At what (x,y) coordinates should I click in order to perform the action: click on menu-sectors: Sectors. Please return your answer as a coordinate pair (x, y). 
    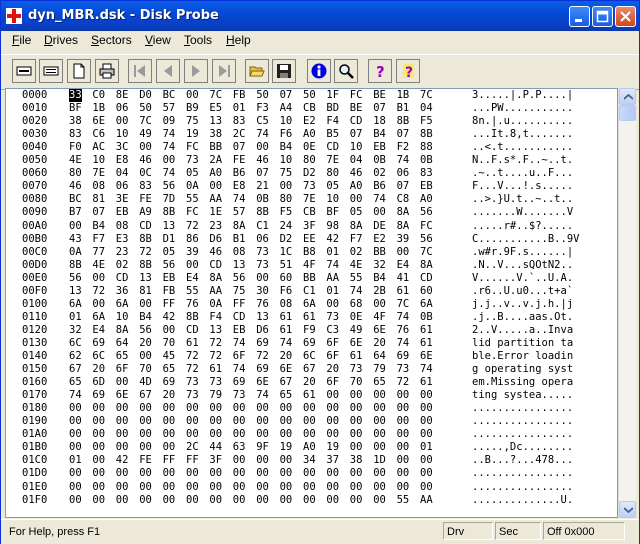
    Looking at the image, I should click on (111, 40).